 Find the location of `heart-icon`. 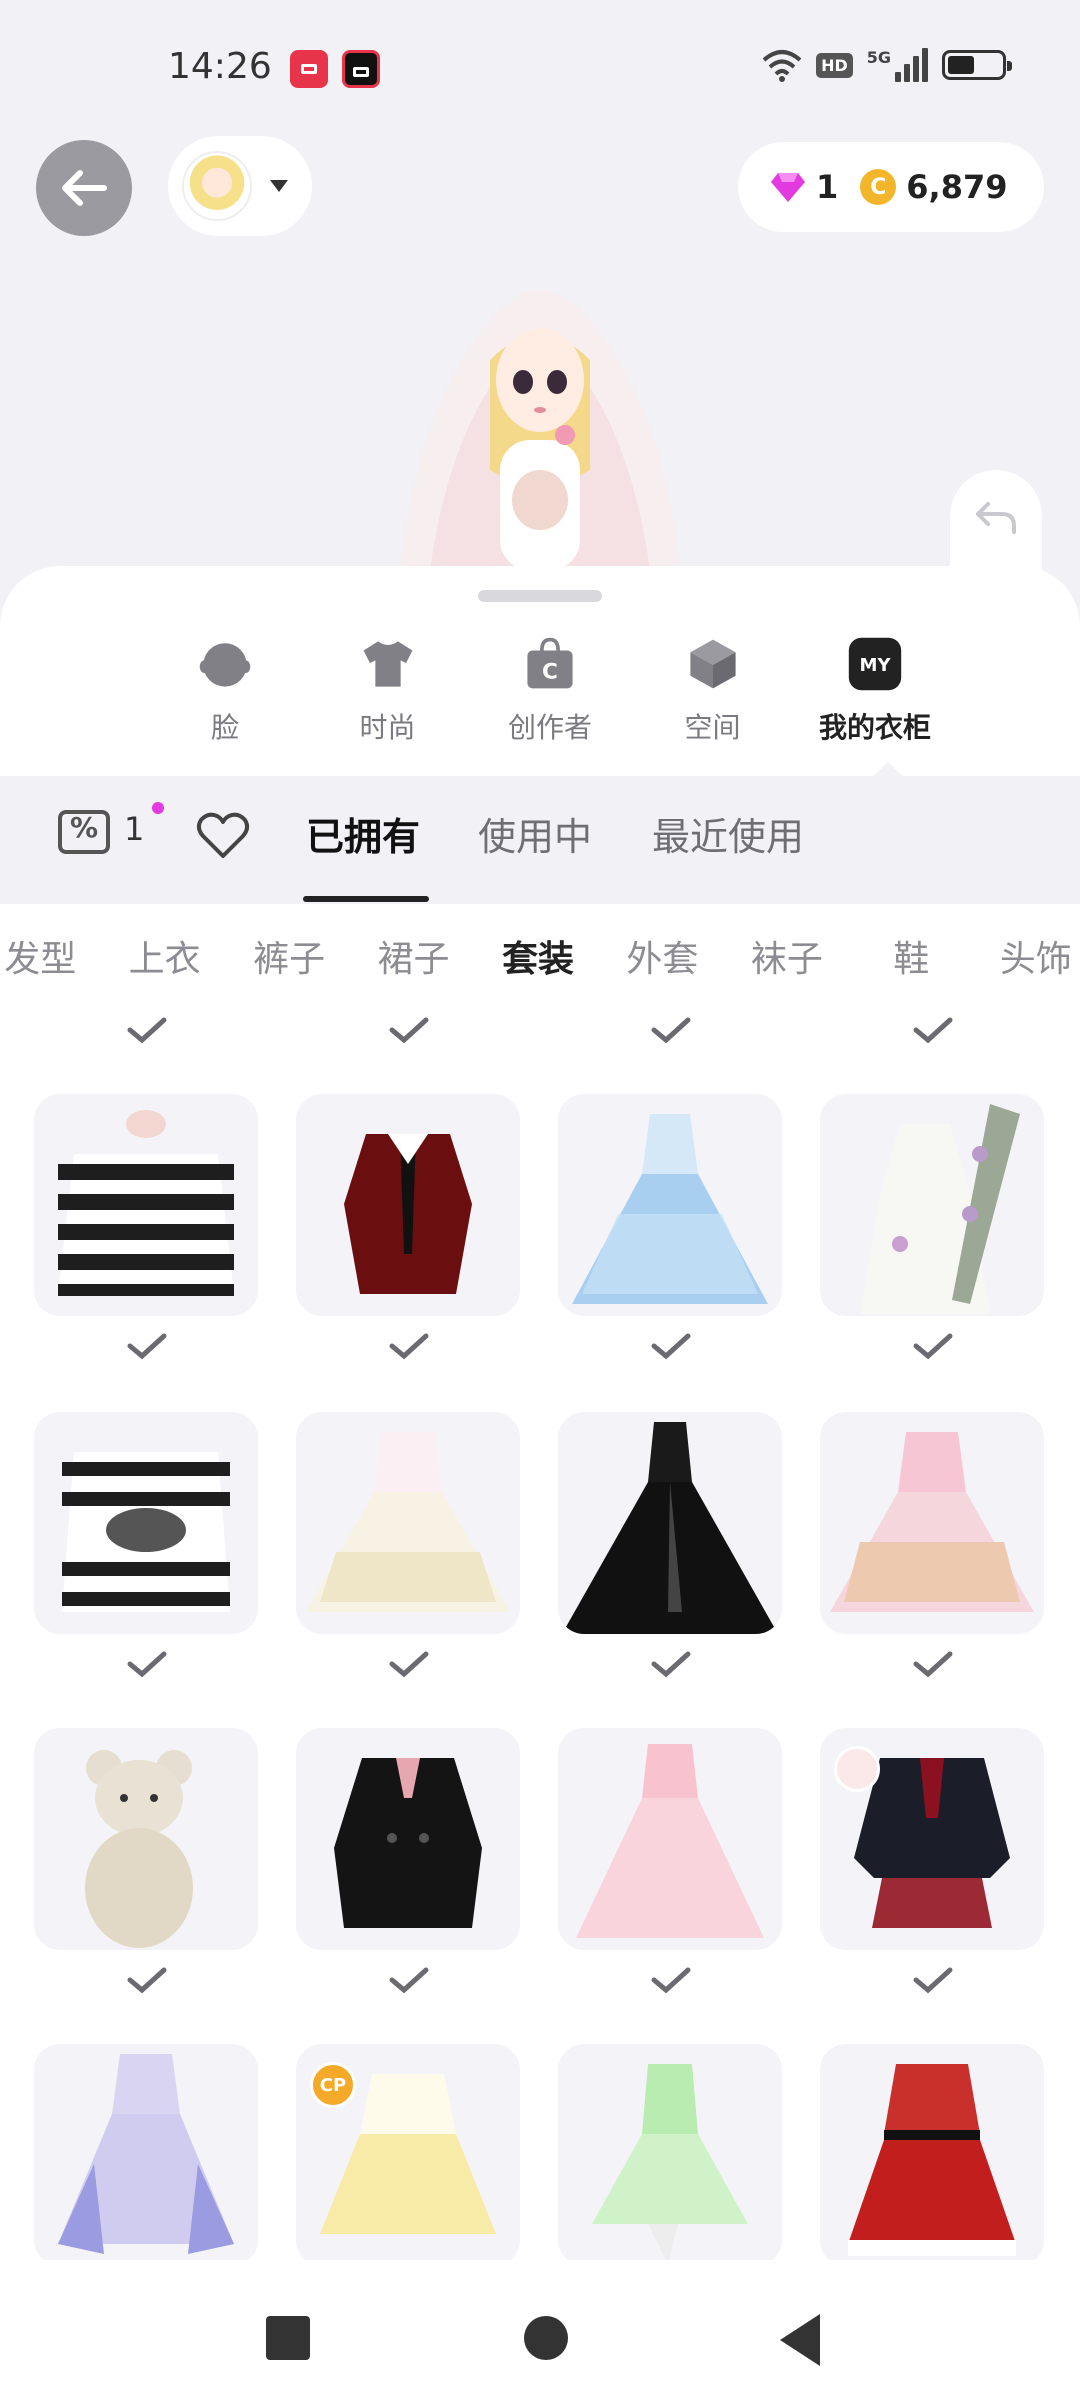

heart-icon is located at coordinates (223, 835).